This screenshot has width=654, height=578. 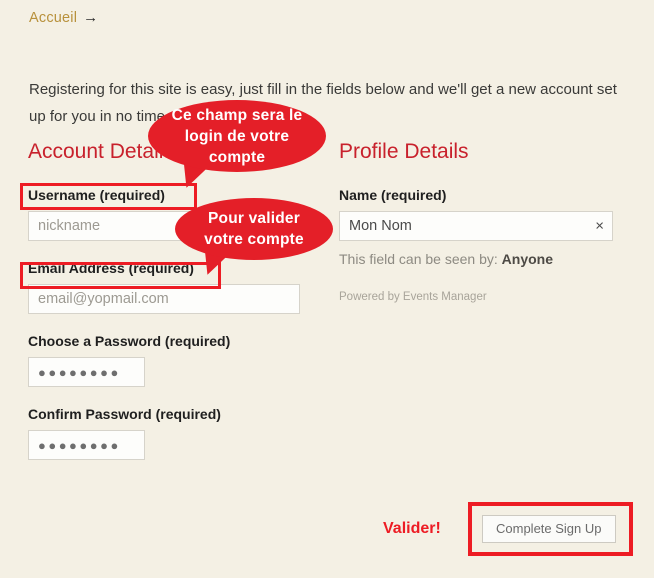 I want to click on complete-sign-up-button: Complete Sign Up, so click(x=549, y=529).